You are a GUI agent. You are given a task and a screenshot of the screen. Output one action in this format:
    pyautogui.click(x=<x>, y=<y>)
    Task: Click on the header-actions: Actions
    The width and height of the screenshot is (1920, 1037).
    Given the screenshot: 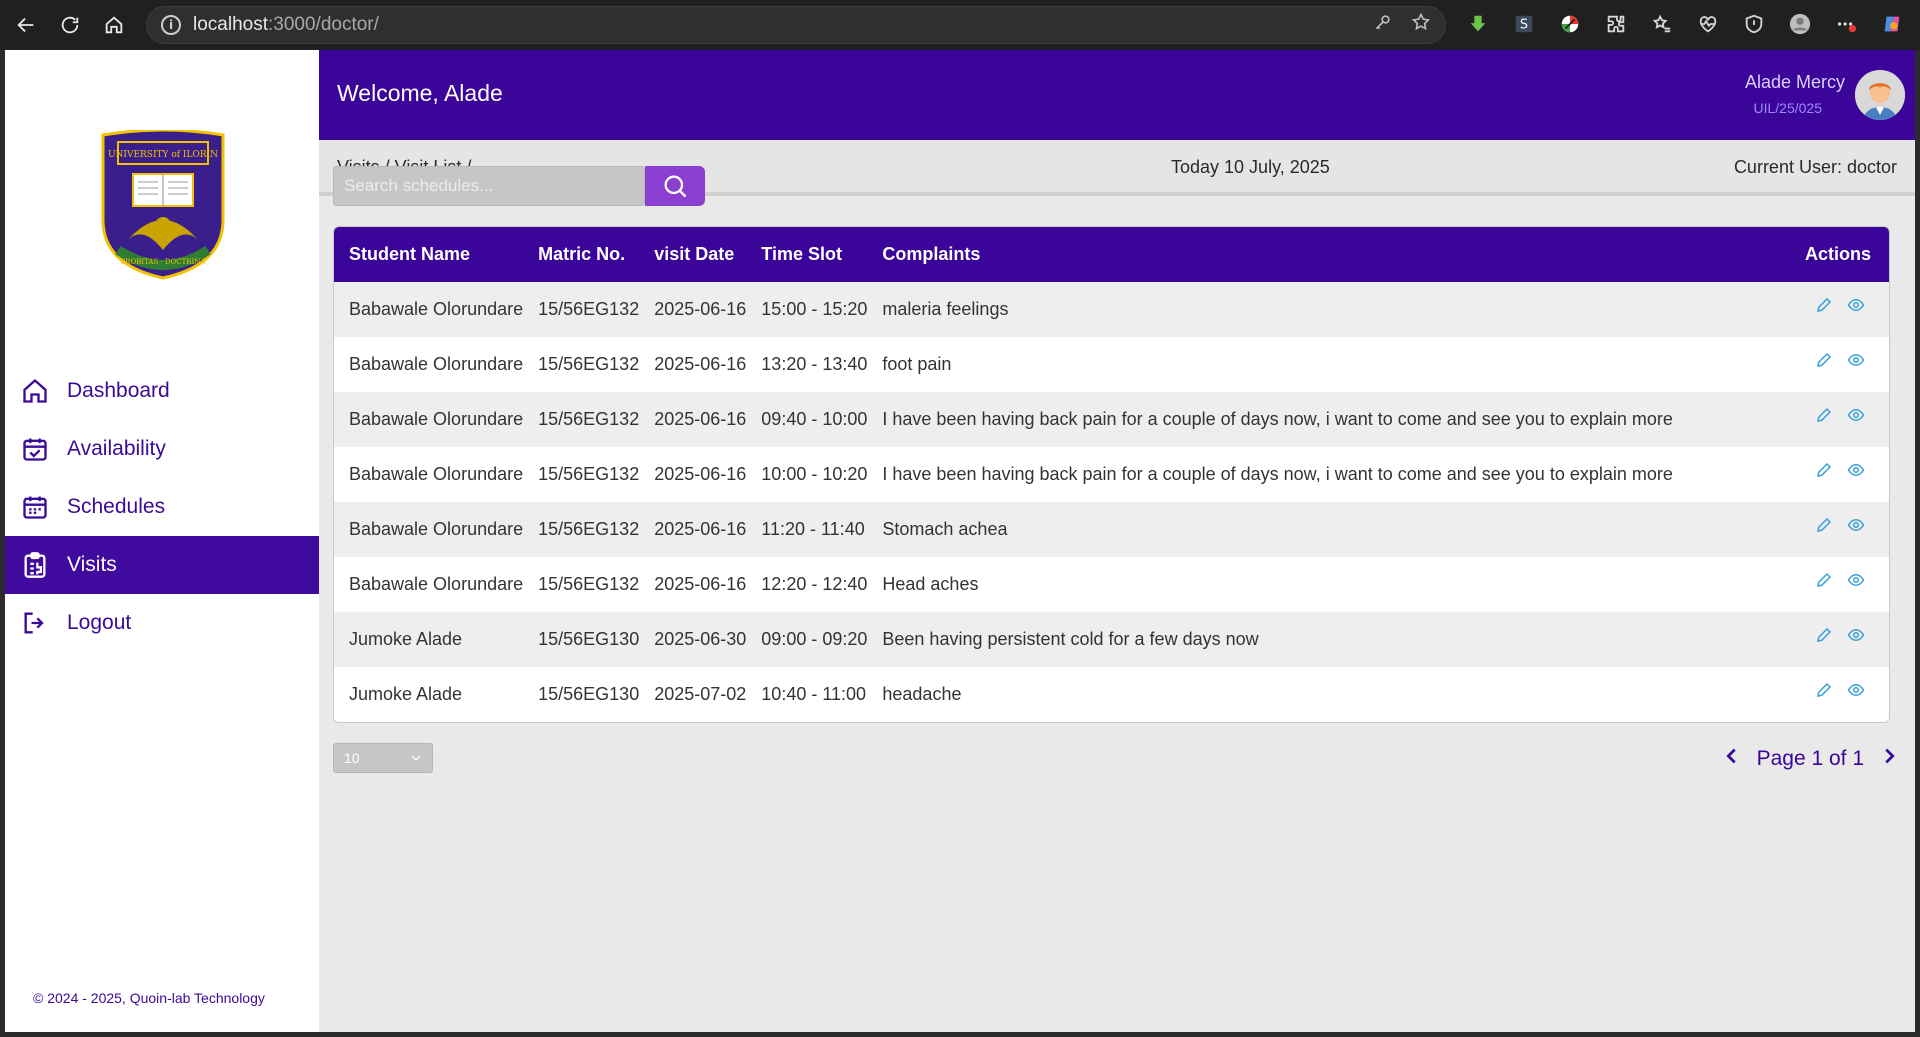 What is the action you would take?
    pyautogui.click(x=1837, y=254)
    